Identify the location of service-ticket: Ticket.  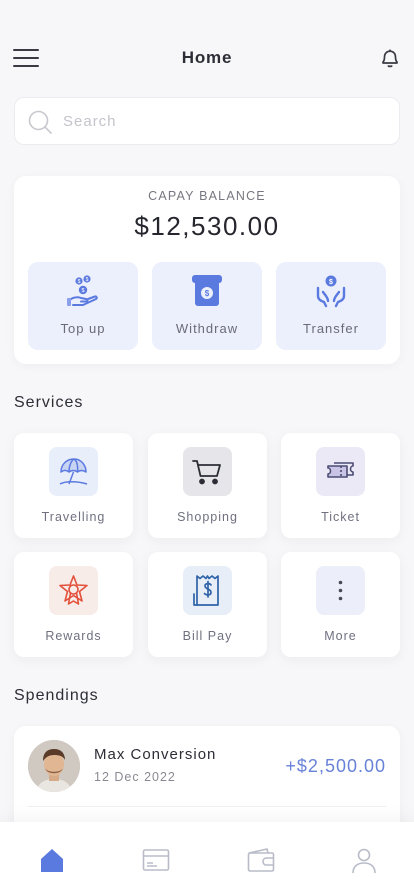
(340, 485).